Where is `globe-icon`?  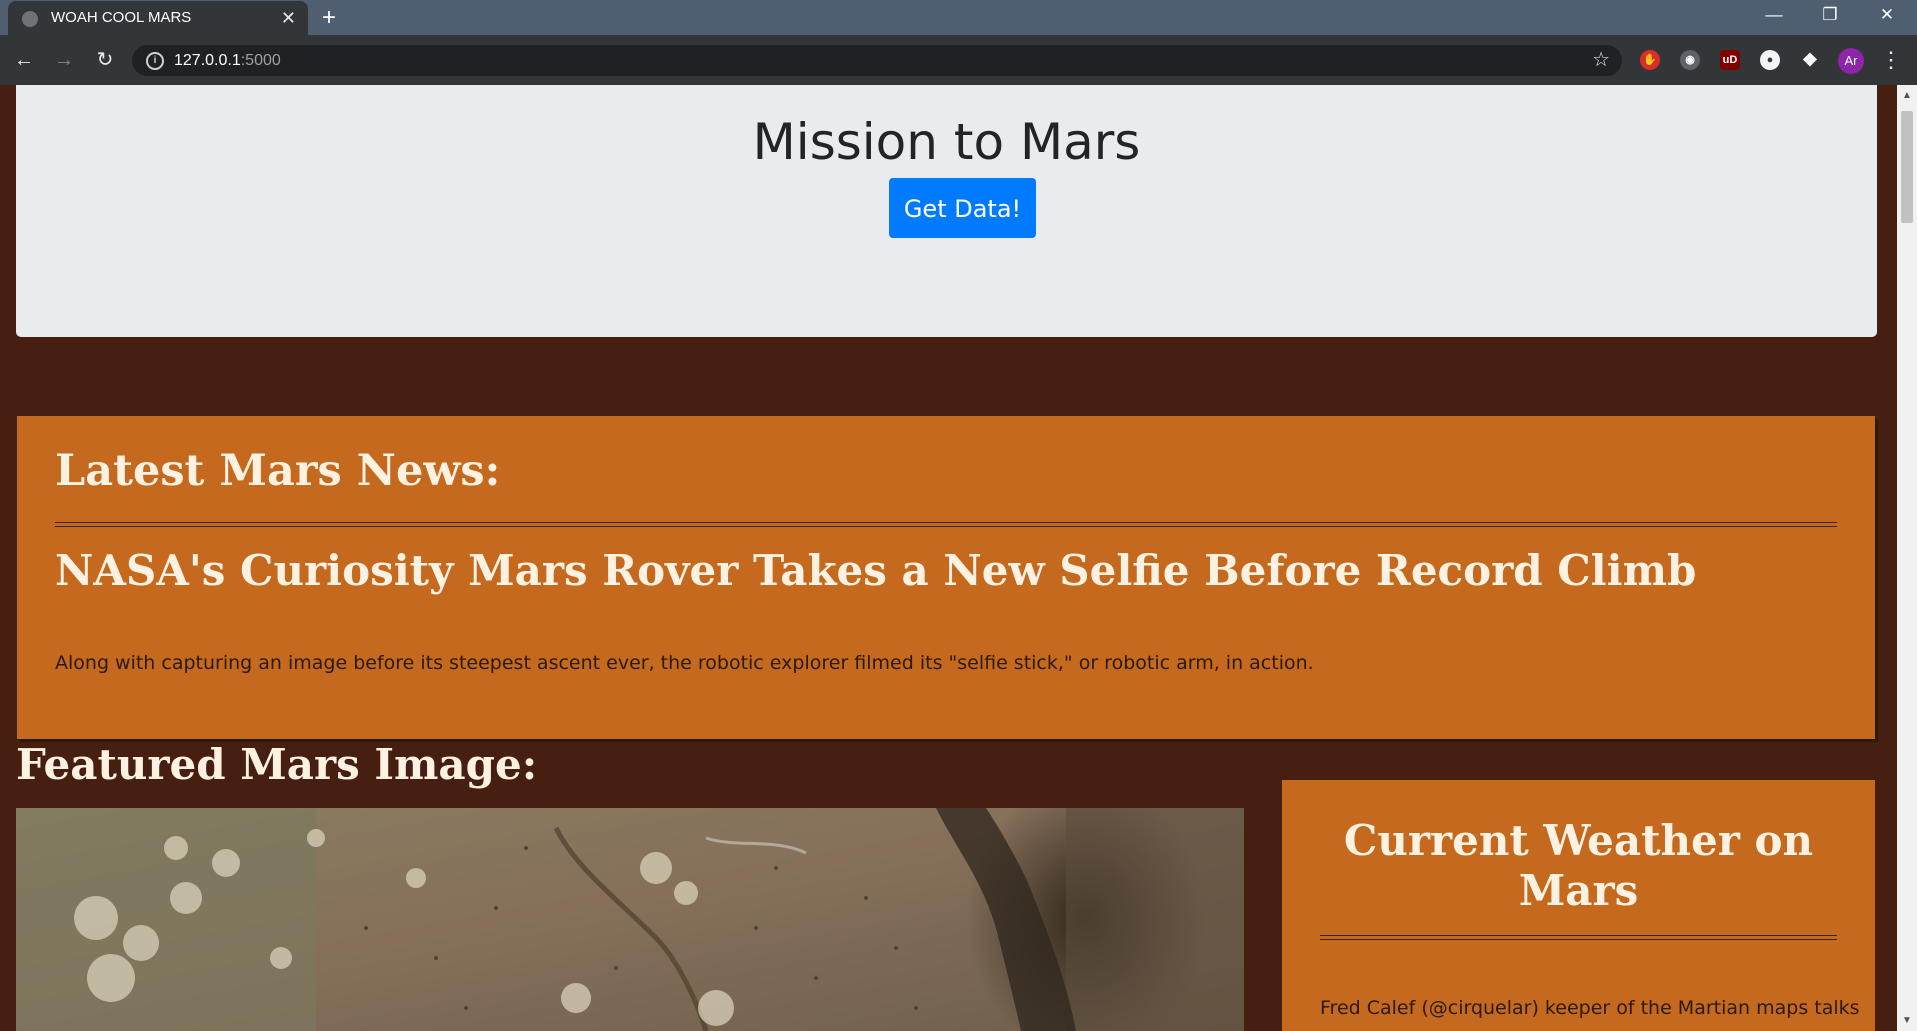
globe-icon is located at coordinates (30, 19).